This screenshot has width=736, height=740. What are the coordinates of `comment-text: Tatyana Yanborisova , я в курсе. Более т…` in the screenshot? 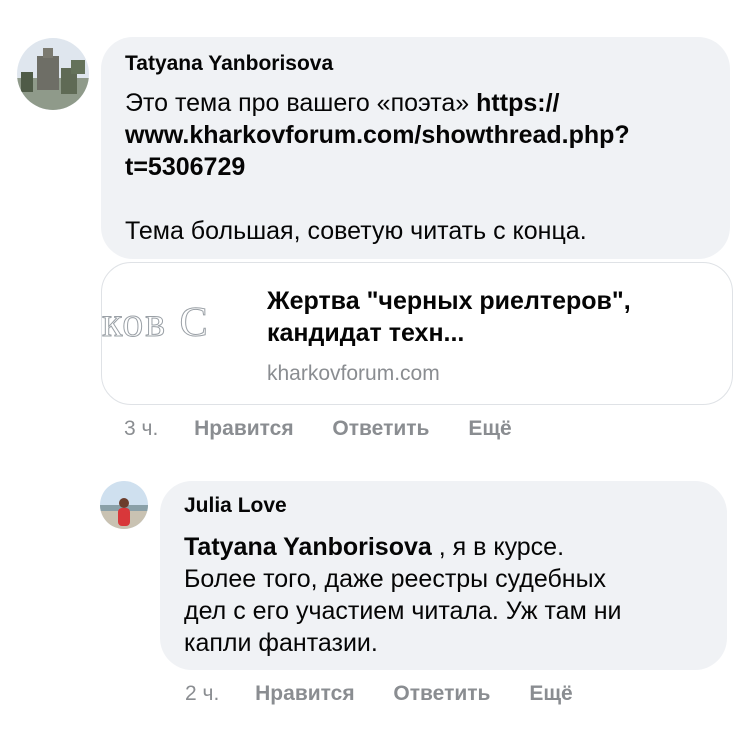 It's located at (449, 595).